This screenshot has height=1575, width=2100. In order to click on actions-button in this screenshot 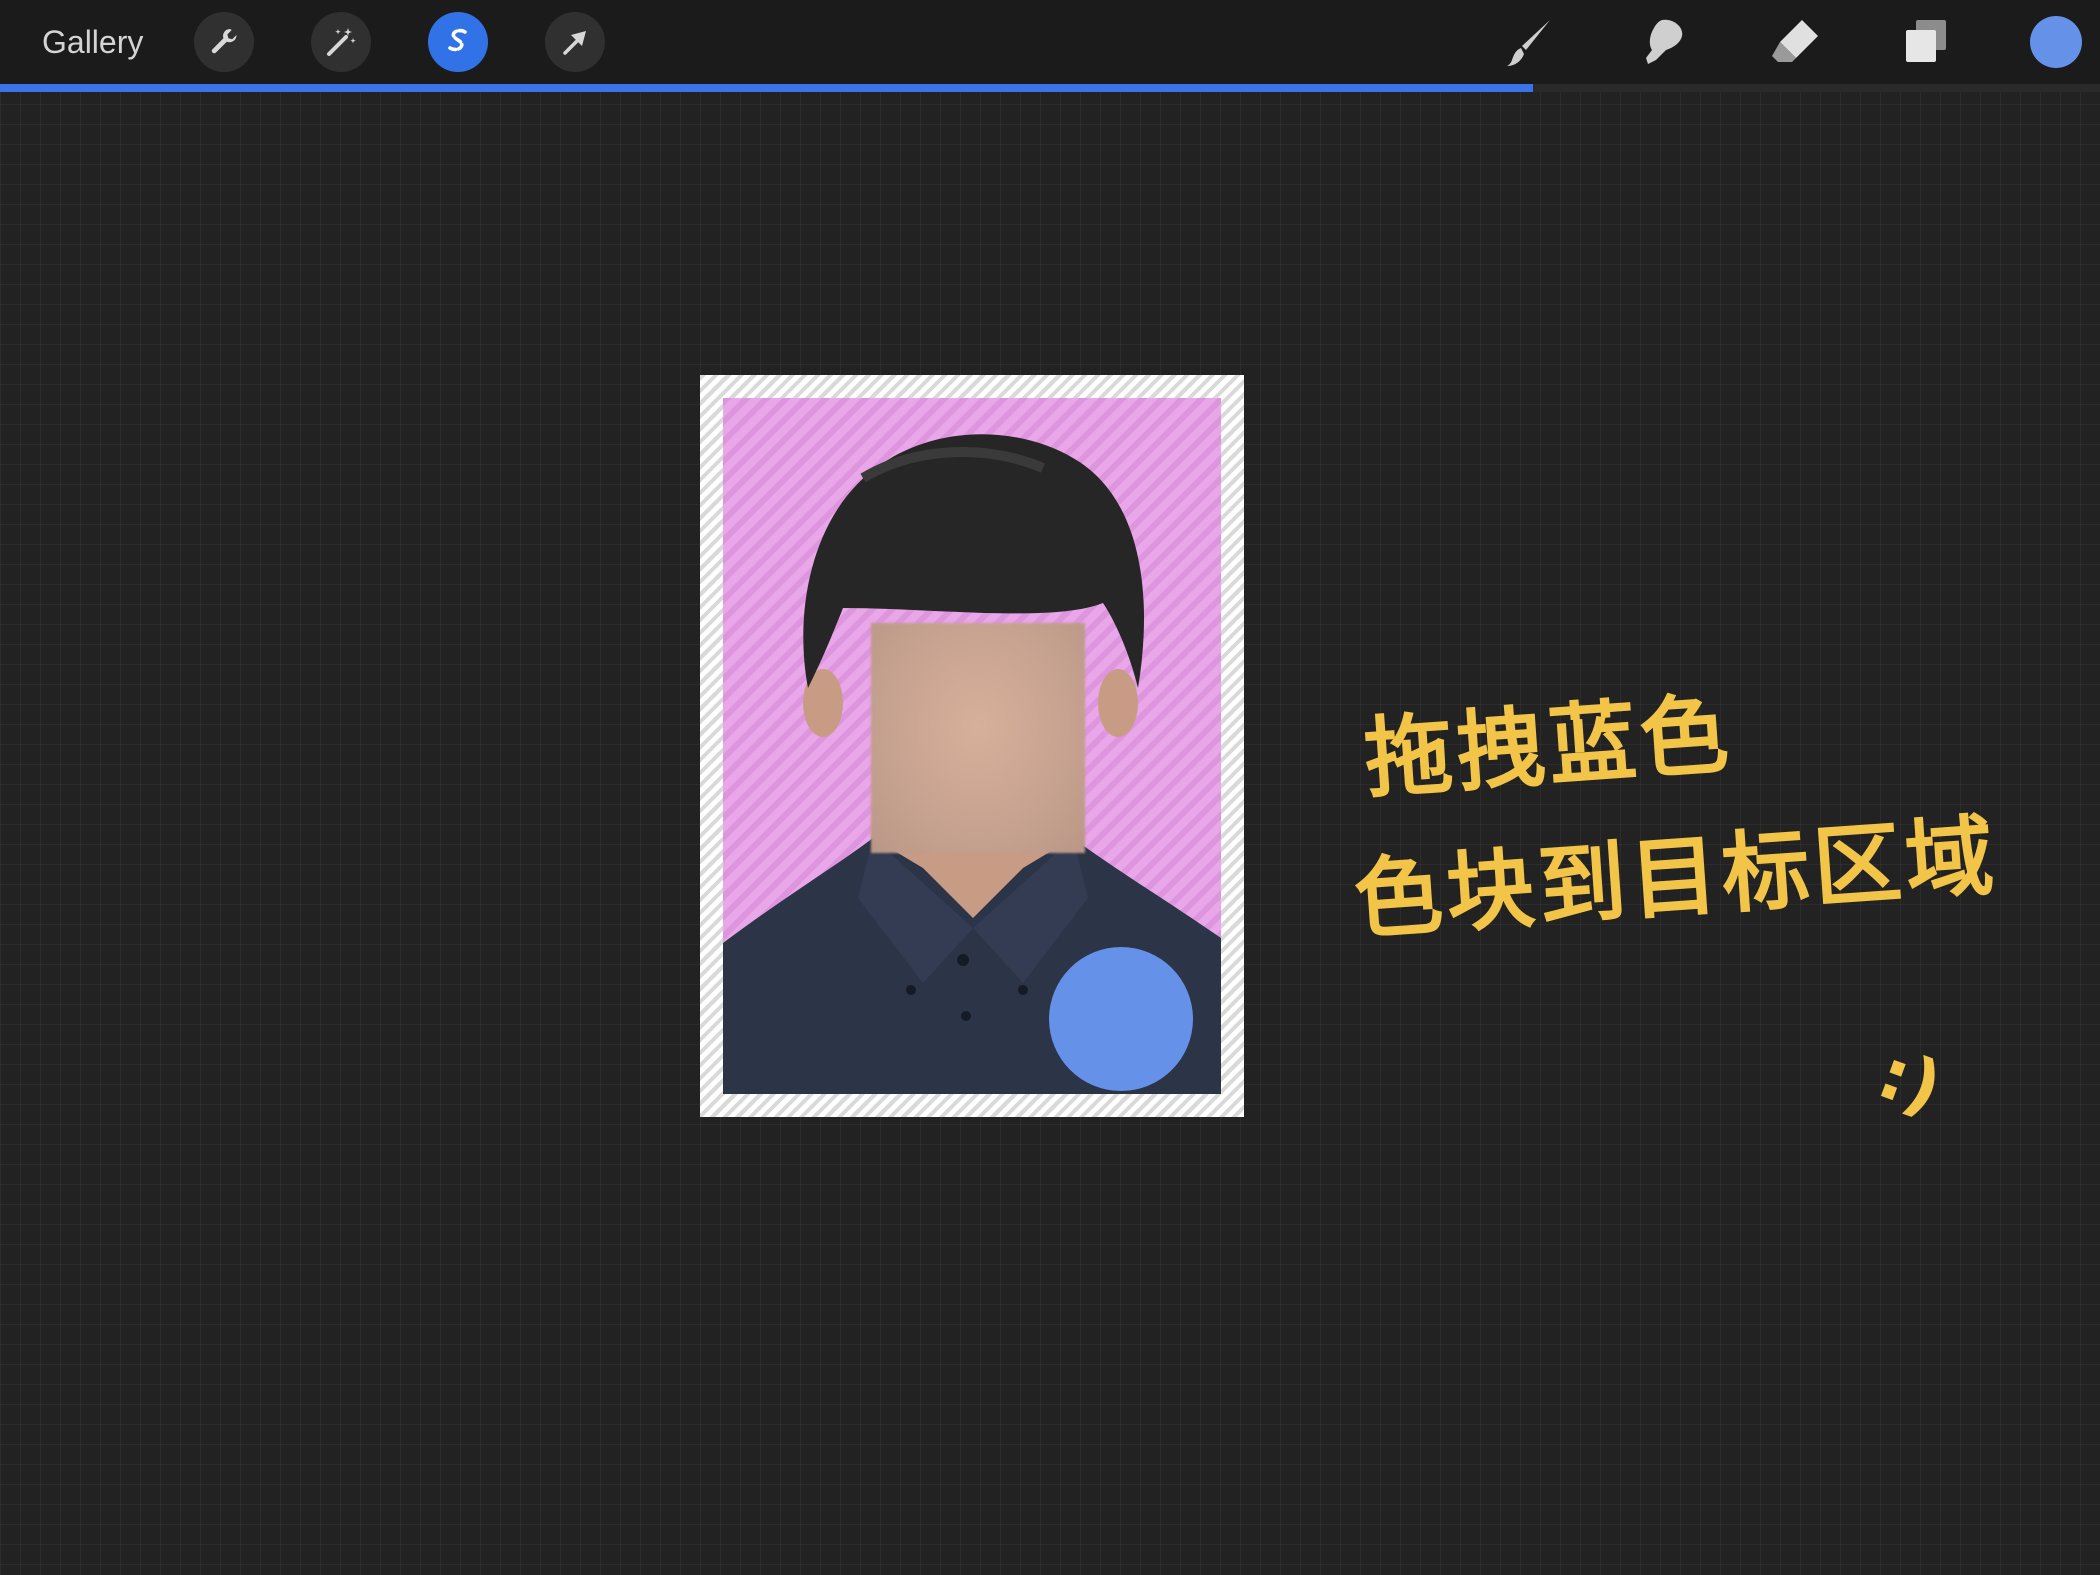, I will do `click(224, 42)`.